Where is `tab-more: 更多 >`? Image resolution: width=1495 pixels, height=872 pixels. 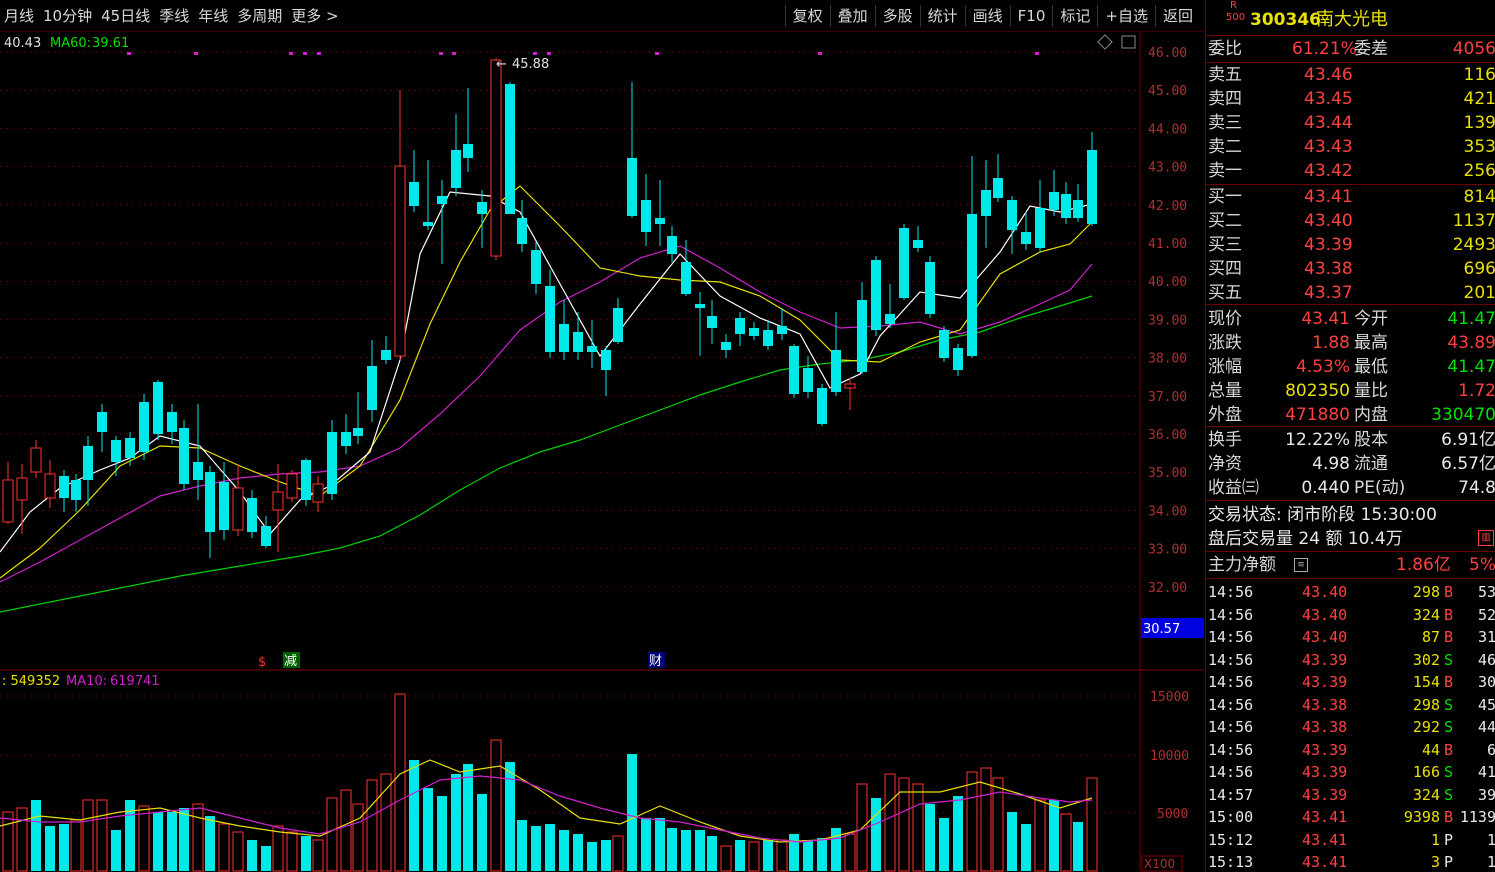 tab-more: 更多 > is located at coordinates (314, 15).